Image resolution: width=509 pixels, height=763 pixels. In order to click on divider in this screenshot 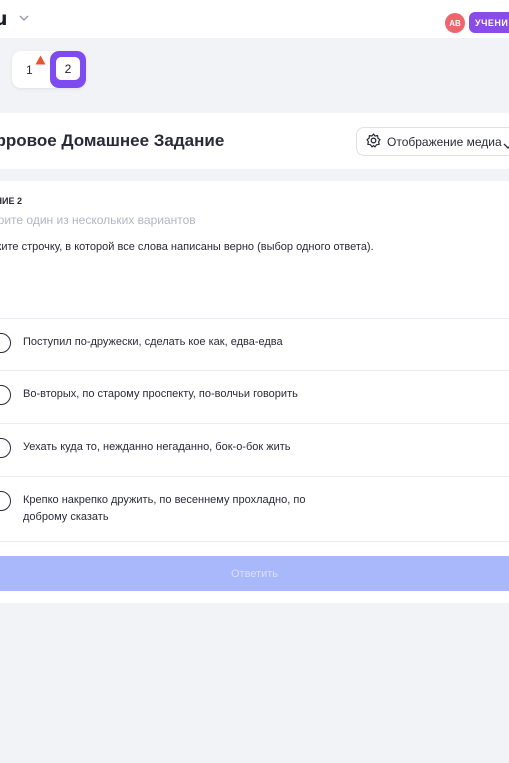, I will do `click(254, 541)`.